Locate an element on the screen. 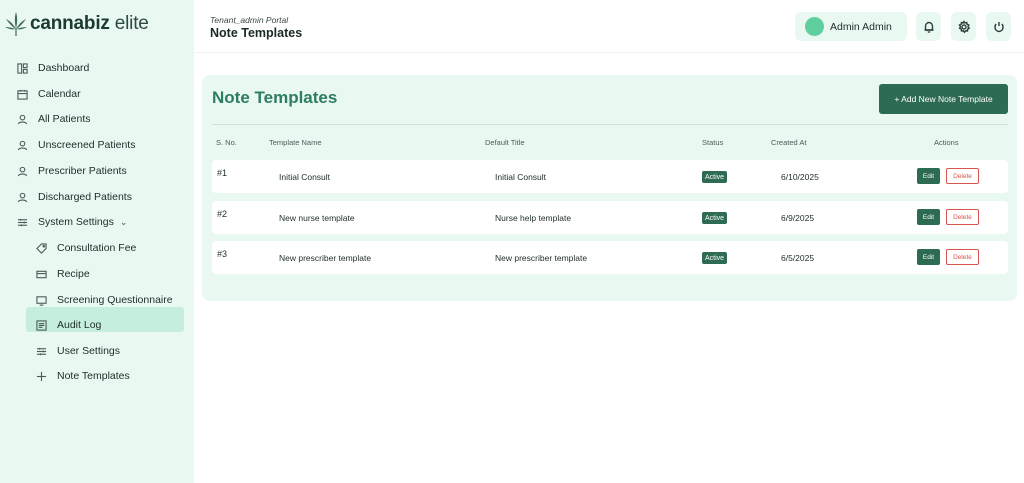  sidebar-subitem-label: Consultation Fee is located at coordinates (97, 248).